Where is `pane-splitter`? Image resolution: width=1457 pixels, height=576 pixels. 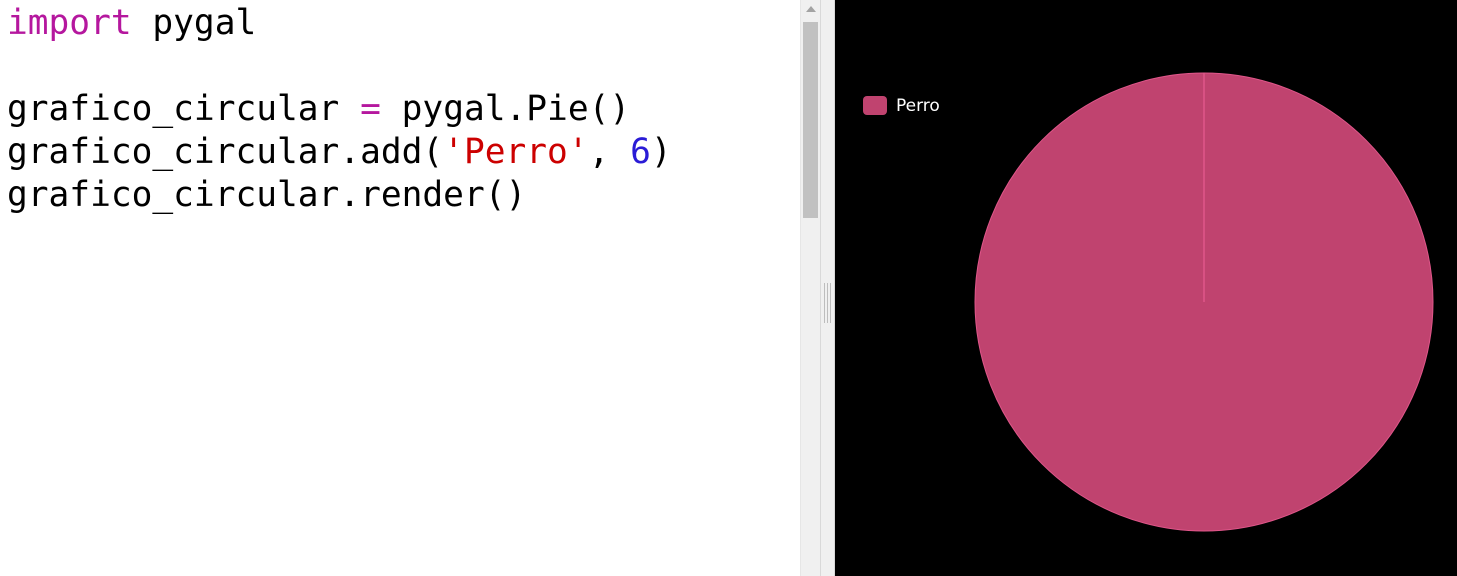
pane-splitter is located at coordinates (827, 288).